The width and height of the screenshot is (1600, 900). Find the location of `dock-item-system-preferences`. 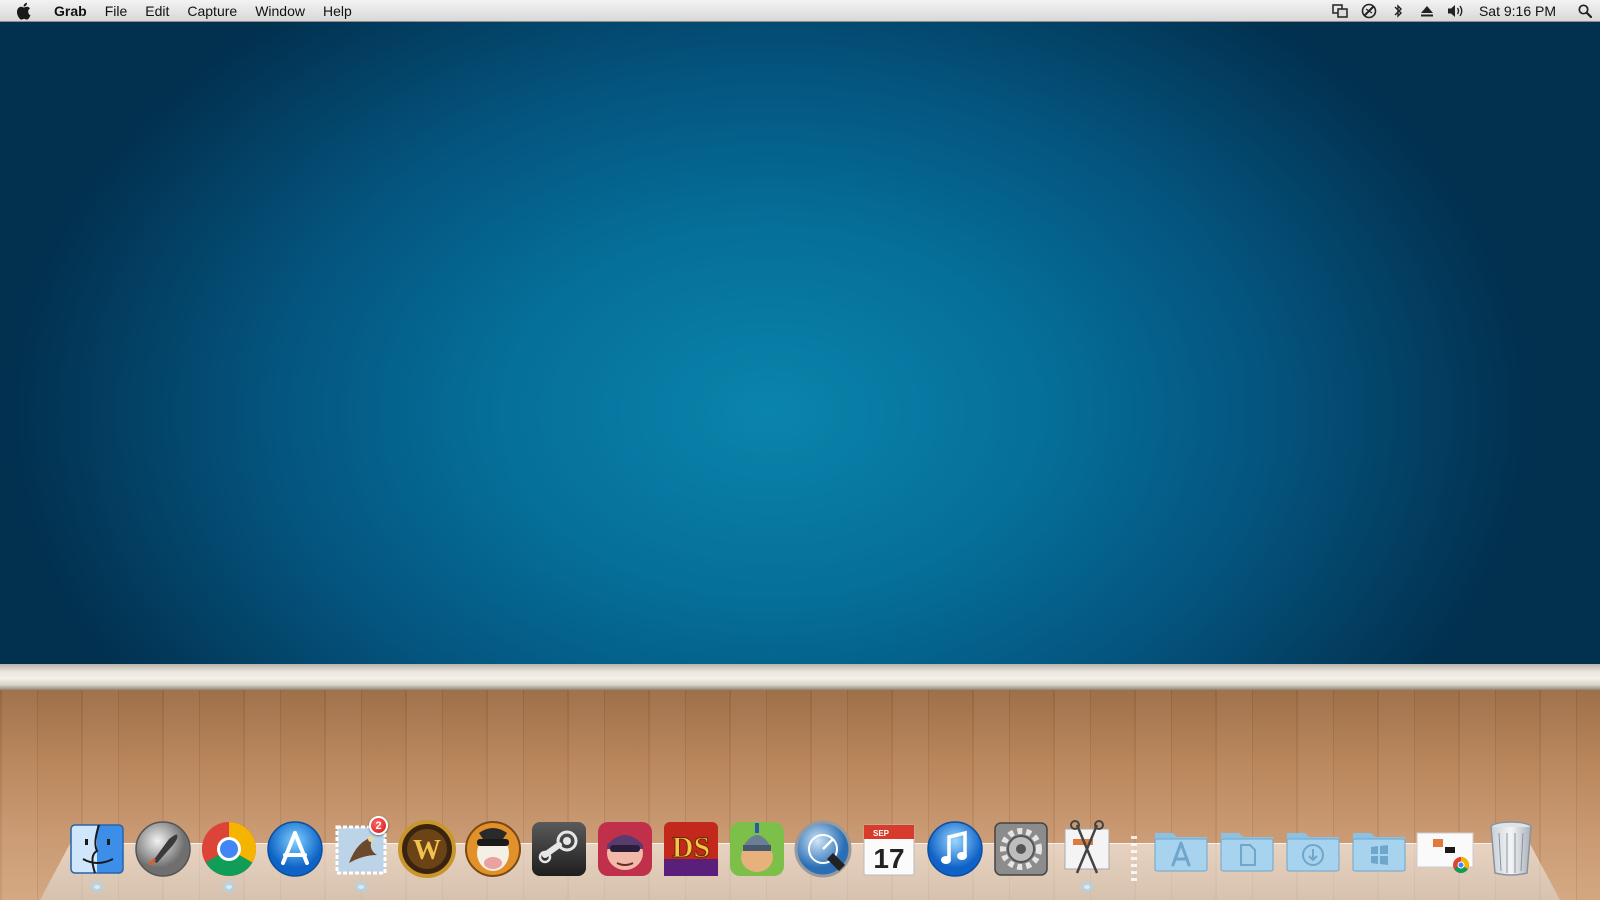

dock-item-system-preferences is located at coordinates (1021, 849).